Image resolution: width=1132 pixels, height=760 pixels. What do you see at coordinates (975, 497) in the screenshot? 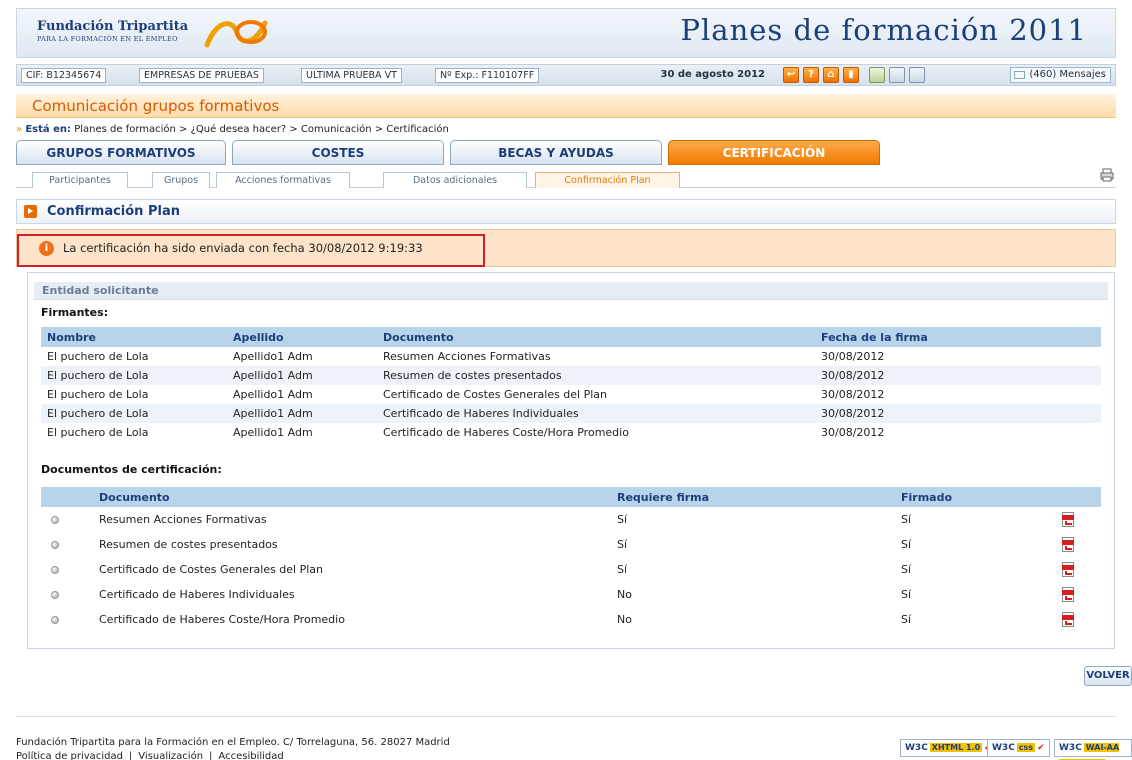
I see `col-firmado: Firmado` at bounding box center [975, 497].